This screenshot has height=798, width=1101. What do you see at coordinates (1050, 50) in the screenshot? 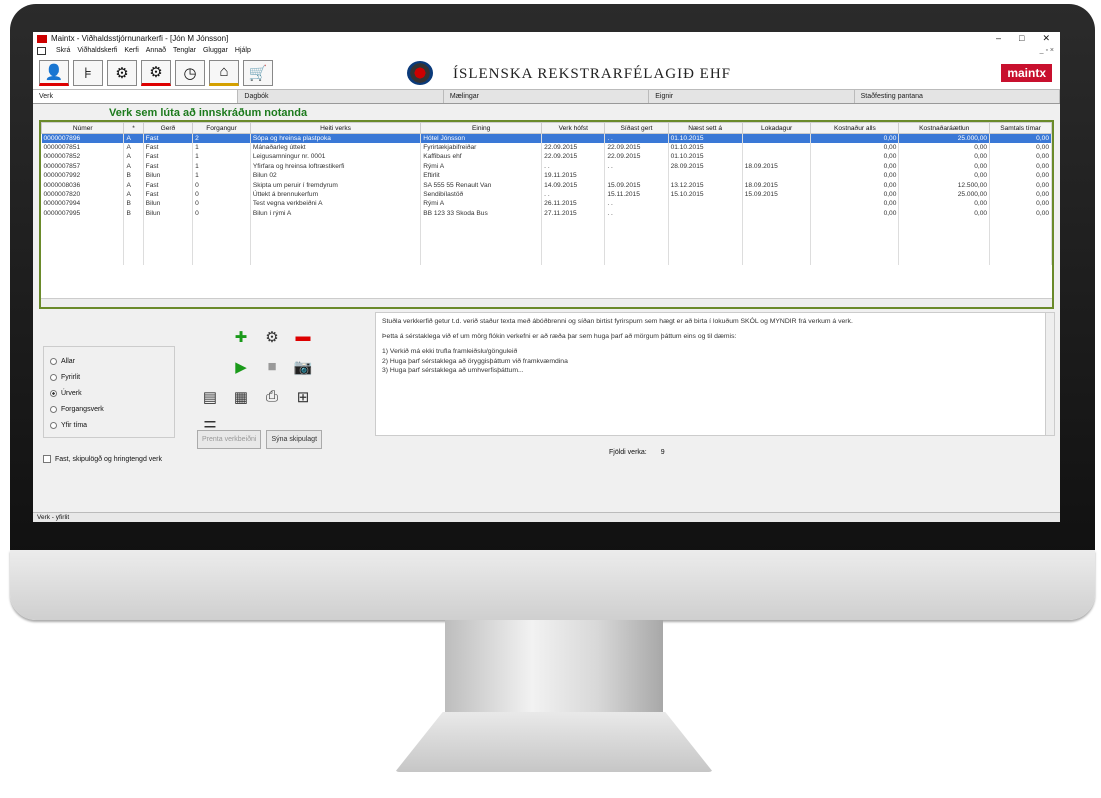
I see `mdi-controls: _ ▫ ×` at bounding box center [1050, 50].